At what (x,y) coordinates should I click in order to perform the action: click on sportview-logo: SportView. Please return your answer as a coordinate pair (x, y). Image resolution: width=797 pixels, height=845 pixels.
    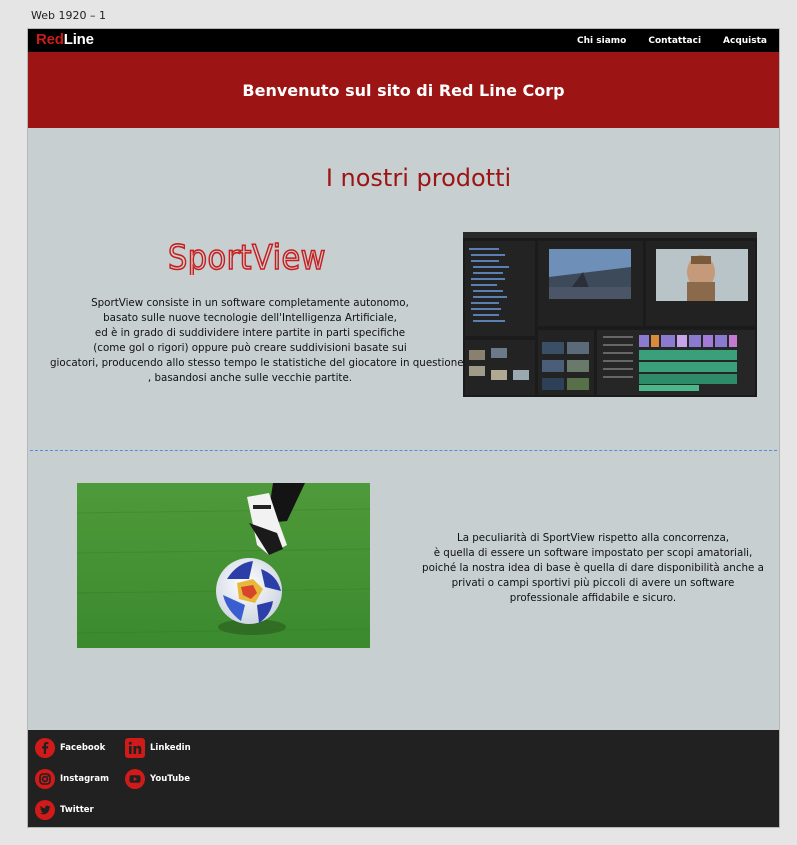
    Looking at the image, I should click on (247, 256).